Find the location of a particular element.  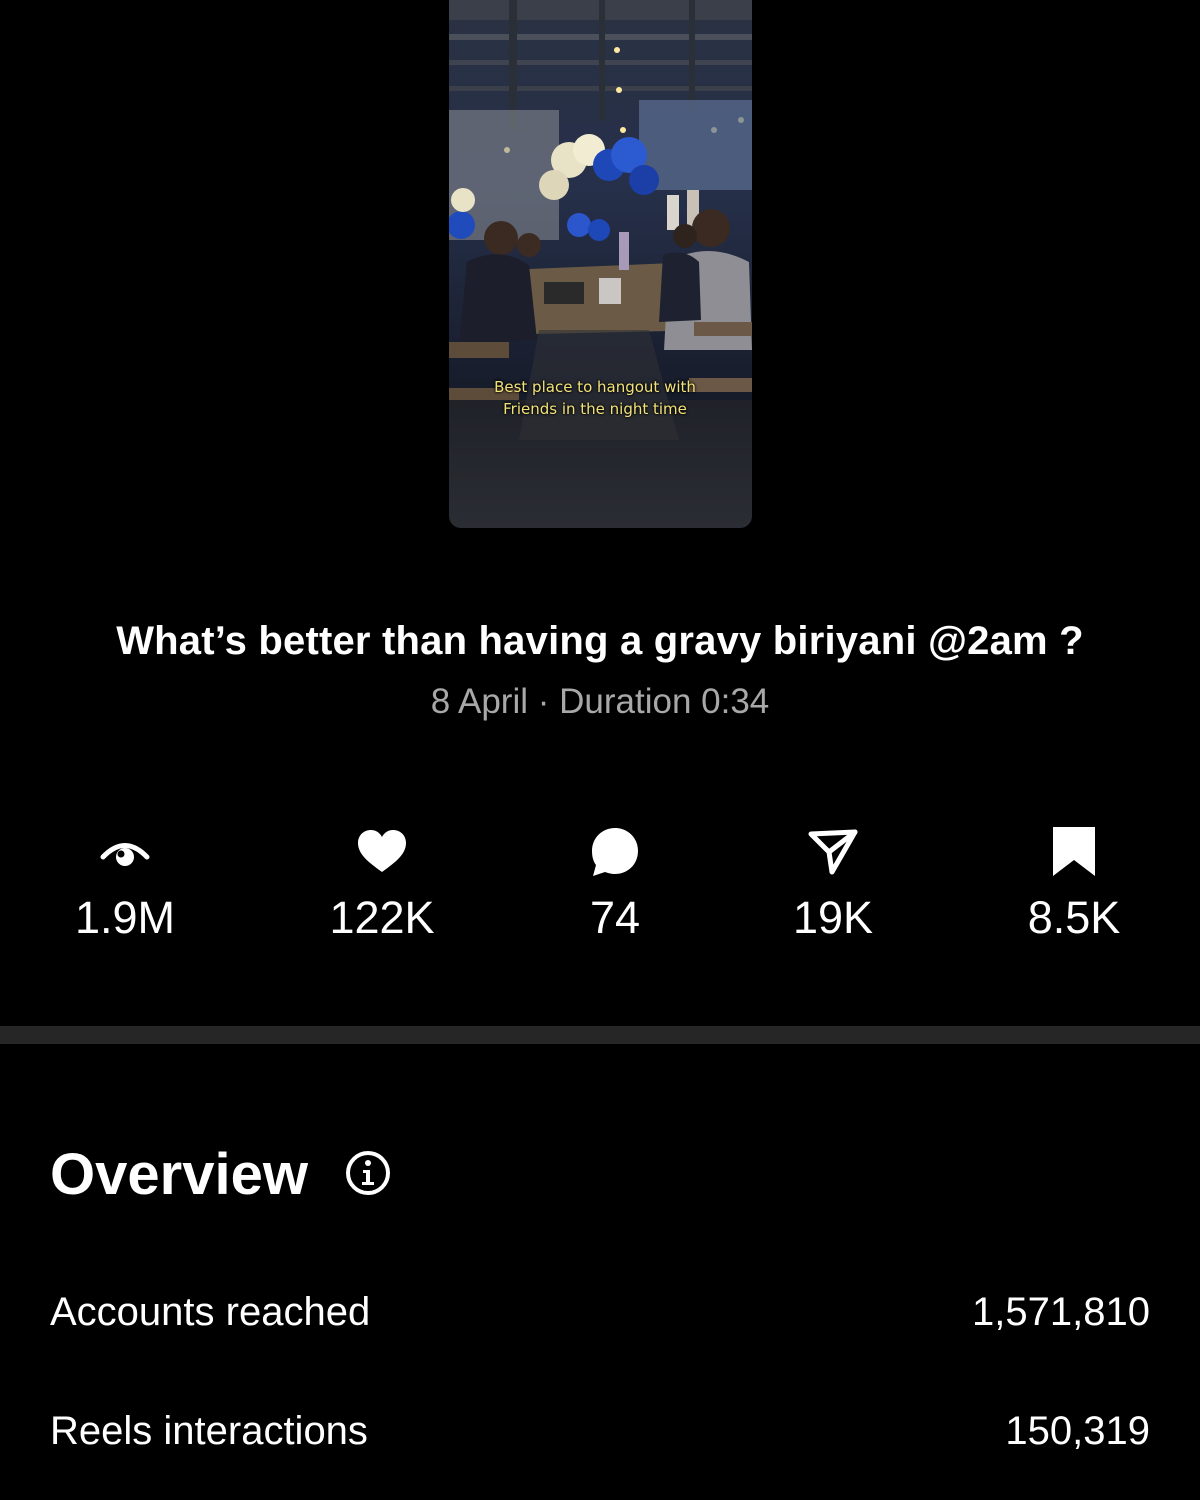

reel-meta: 8 April · Duration 0:34 is located at coordinates (600, 702).